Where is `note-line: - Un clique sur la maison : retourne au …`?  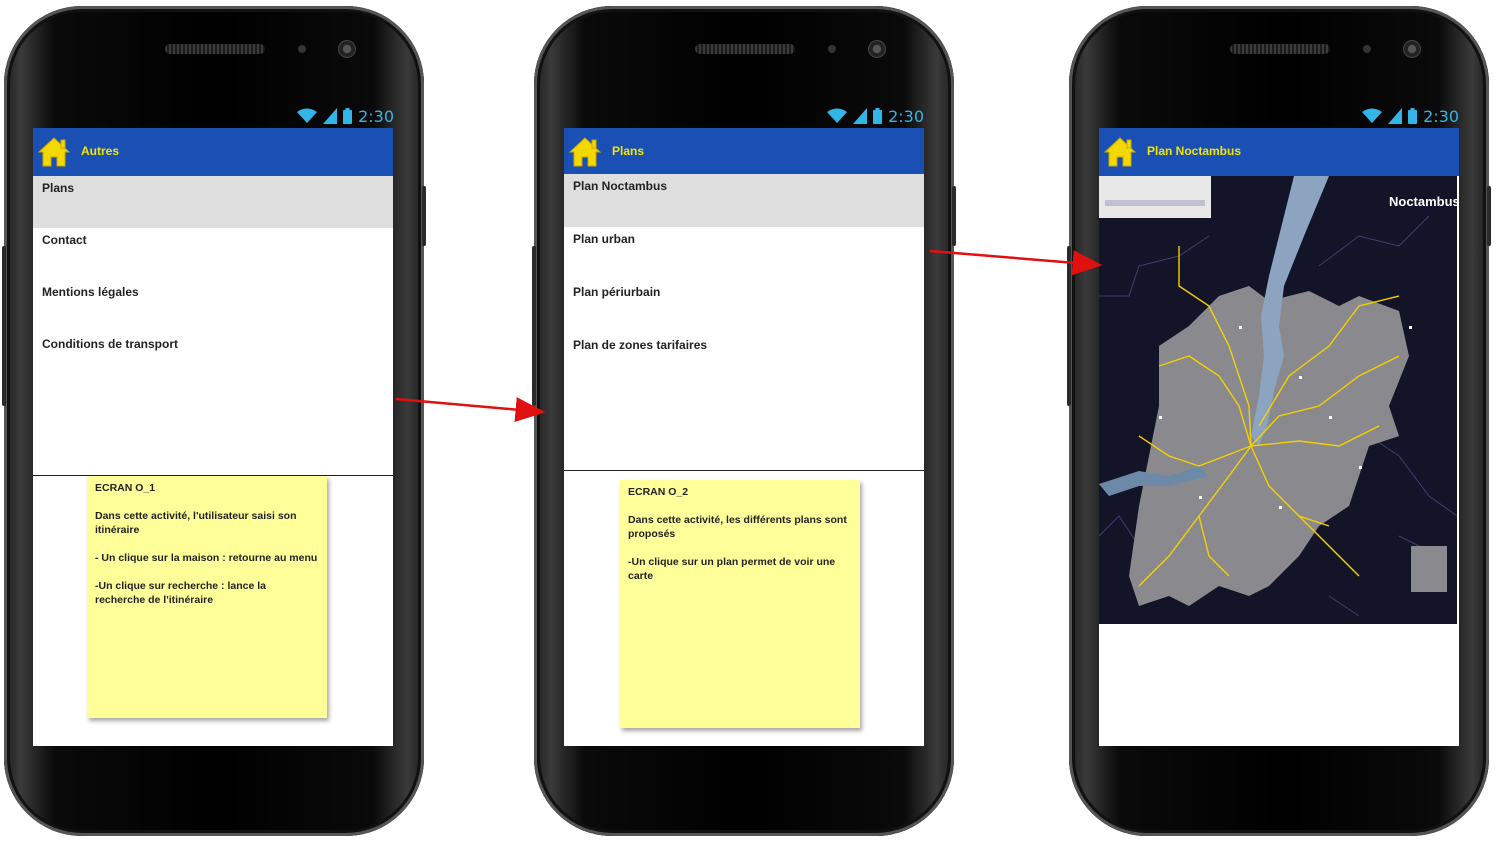 note-line: - Un clique sur la maison : retourne au … is located at coordinates (206, 558).